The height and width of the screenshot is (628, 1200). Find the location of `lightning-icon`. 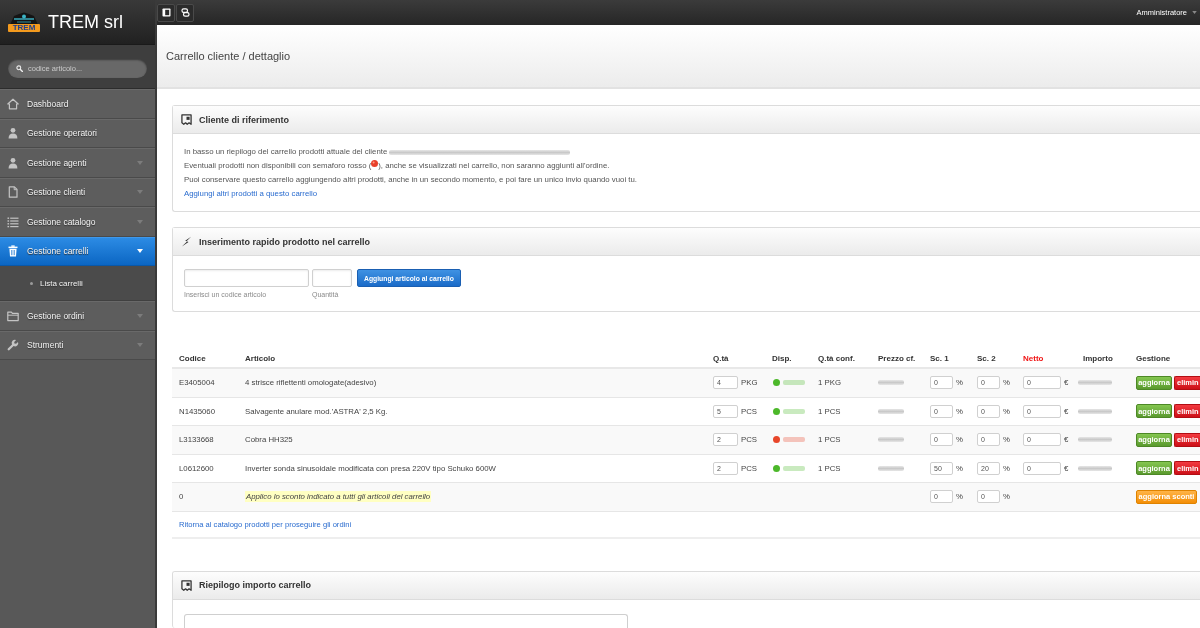

lightning-icon is located at coordinates (186, 241).